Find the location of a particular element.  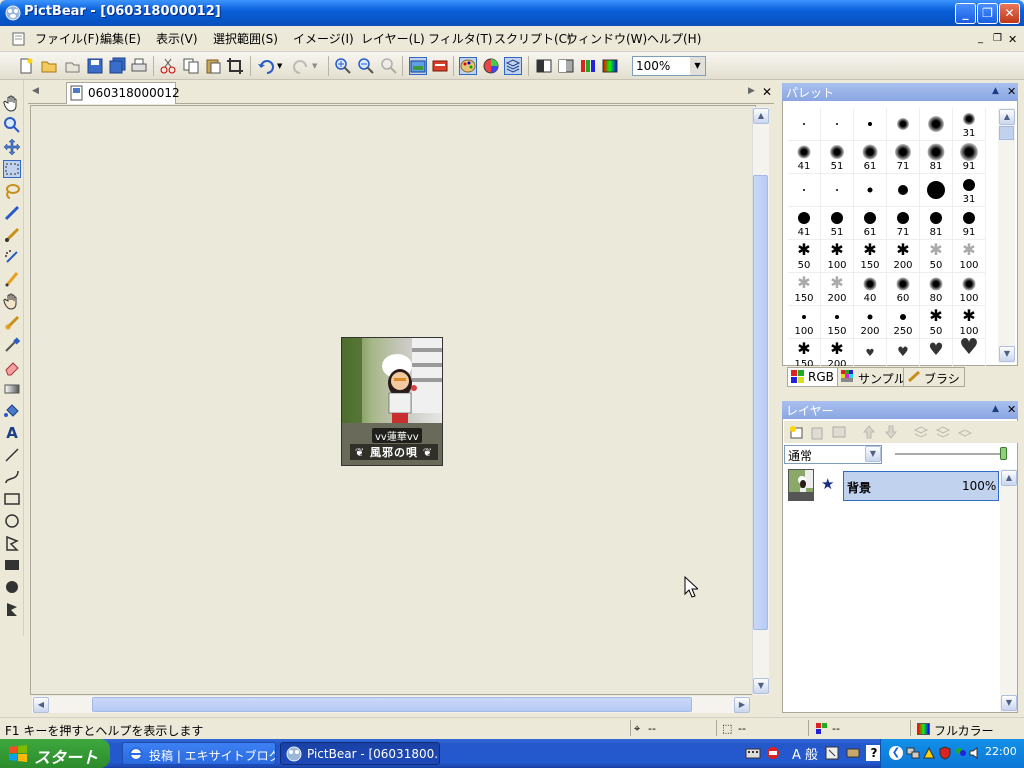

layer-down-icon is located at coordinates (891, 432).